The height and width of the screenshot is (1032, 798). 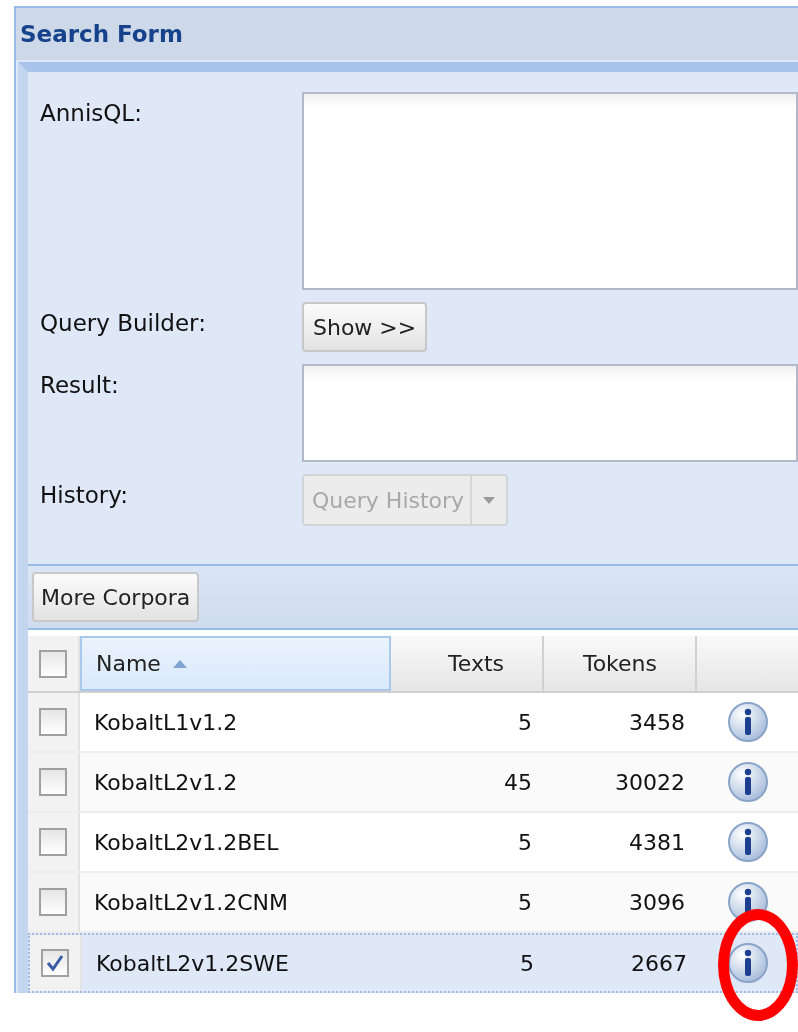 I want to click on table-cell: KobaltL2v1.2CNM, so click(x=191, y=902).